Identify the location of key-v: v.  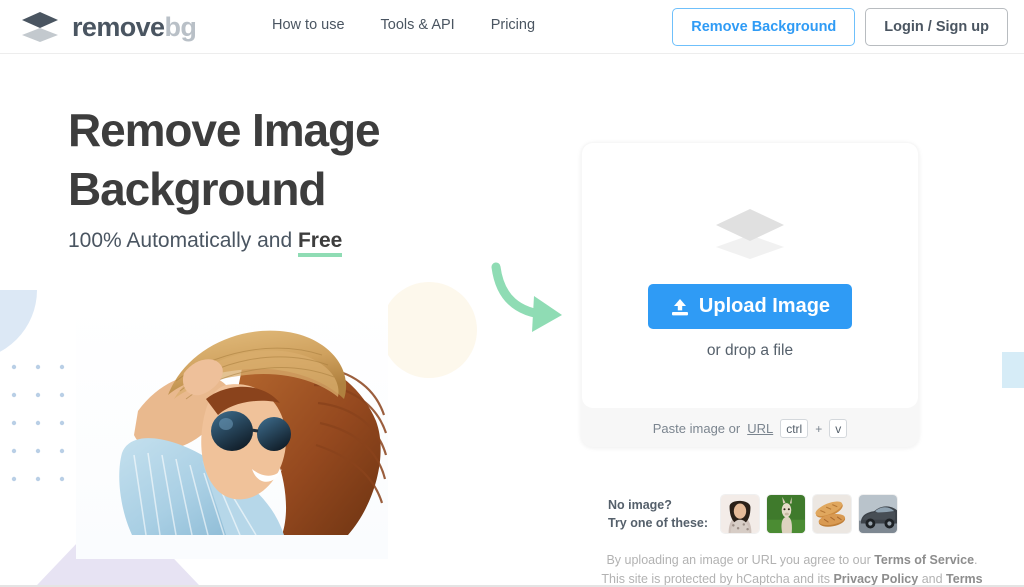
(838, 428).